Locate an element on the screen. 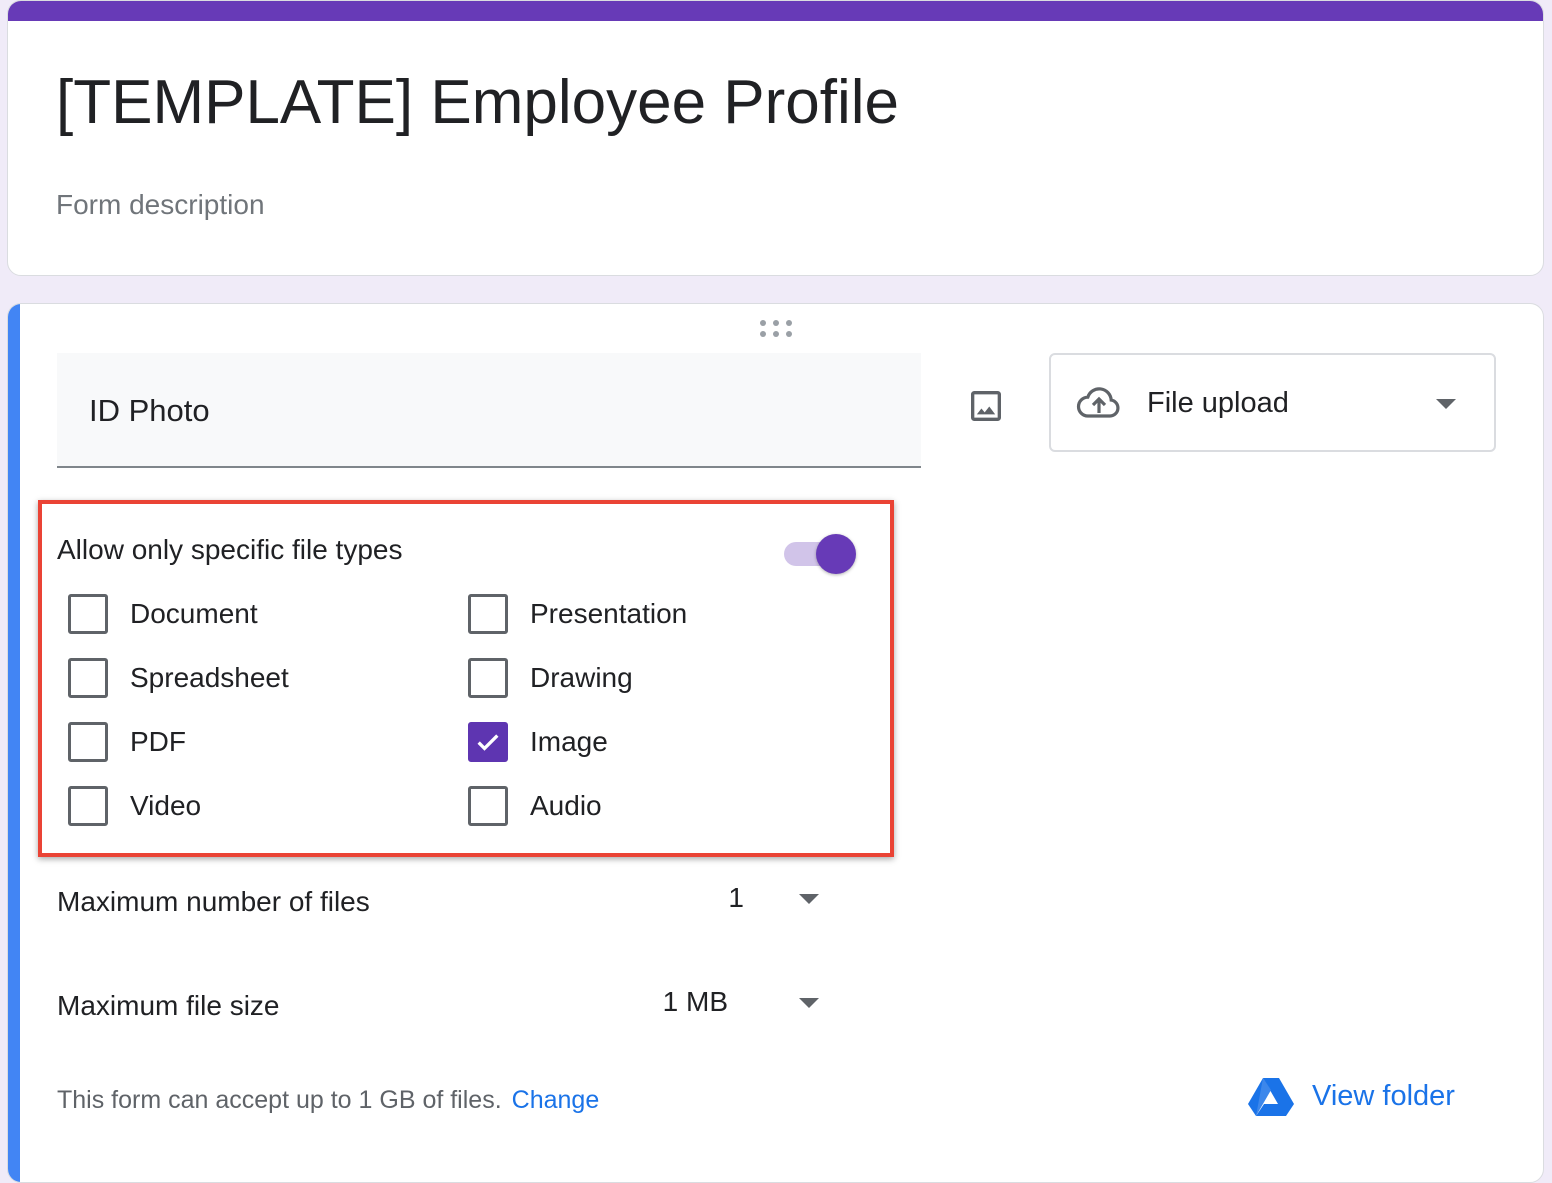  allow-file-types-label: Allow only specific file types is located at coordinates (230, 549).